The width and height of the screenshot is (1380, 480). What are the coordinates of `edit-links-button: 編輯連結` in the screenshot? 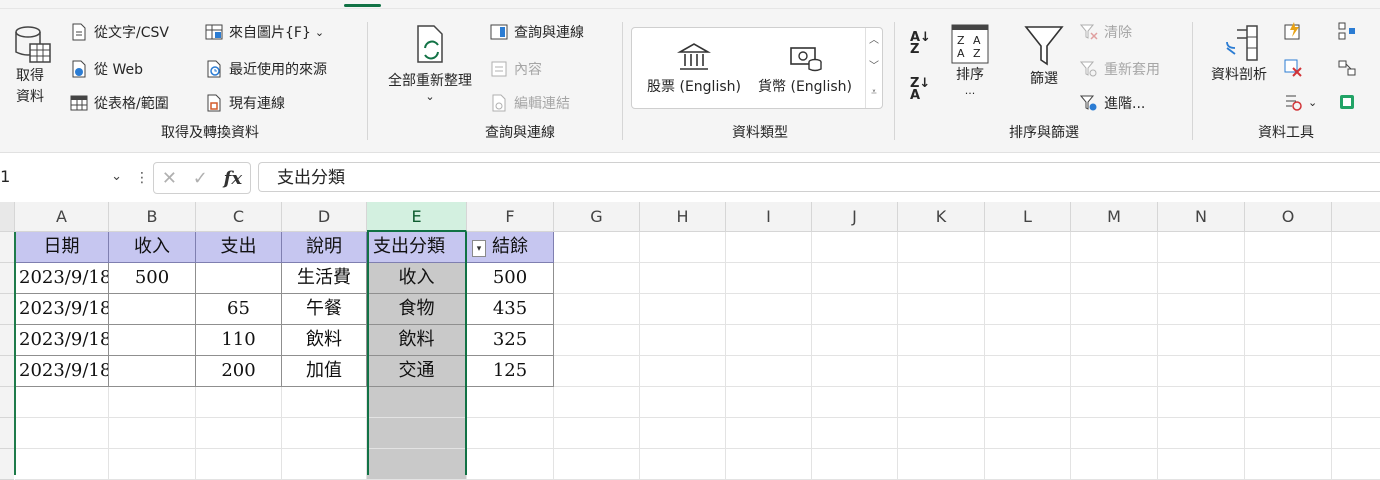 It's located at (530, 103).